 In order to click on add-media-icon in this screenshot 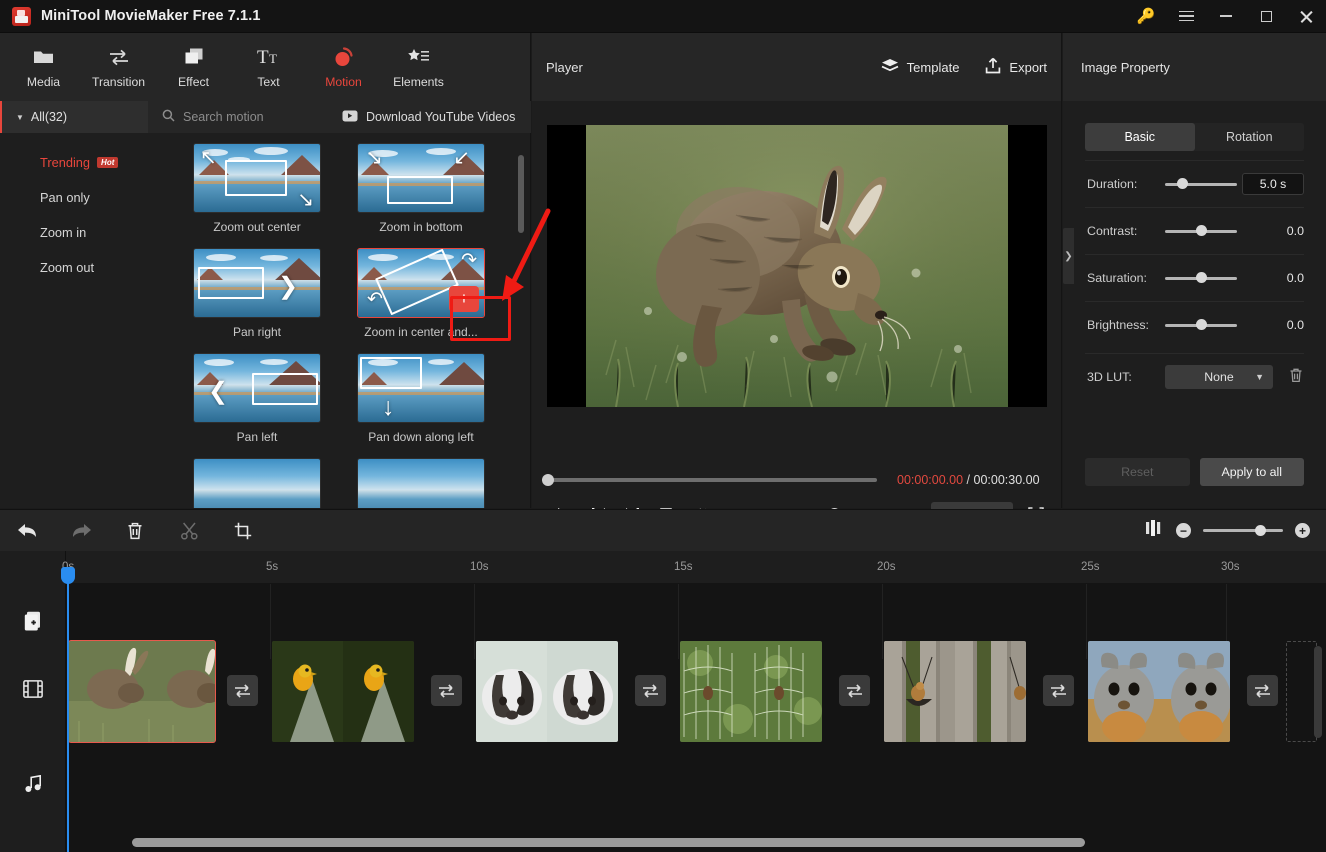, I will do `click(33, 621)`.